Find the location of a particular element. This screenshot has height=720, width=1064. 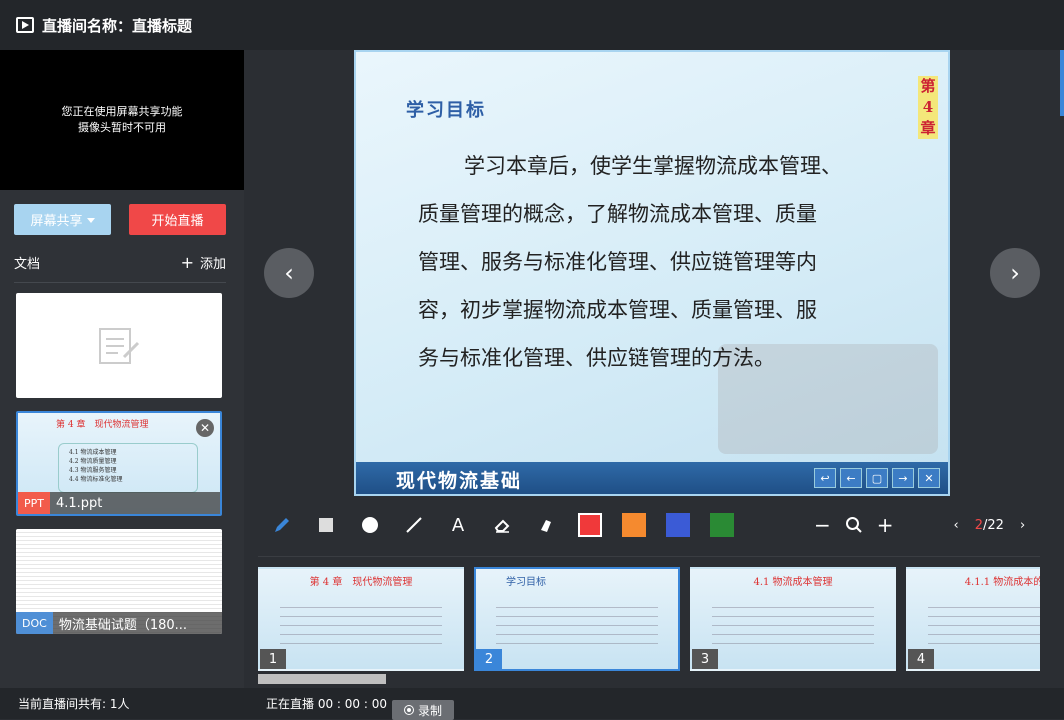

eraser-icon is located at coordinates (502, 526).